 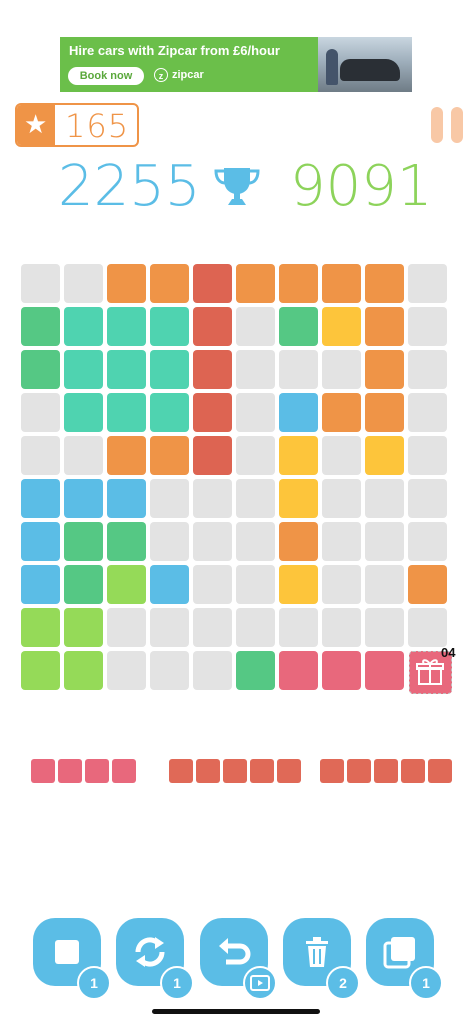 What do you see at coordinates (448, 125) in the screenshot?
I see `pause-button` at bounding box center [448, 125].